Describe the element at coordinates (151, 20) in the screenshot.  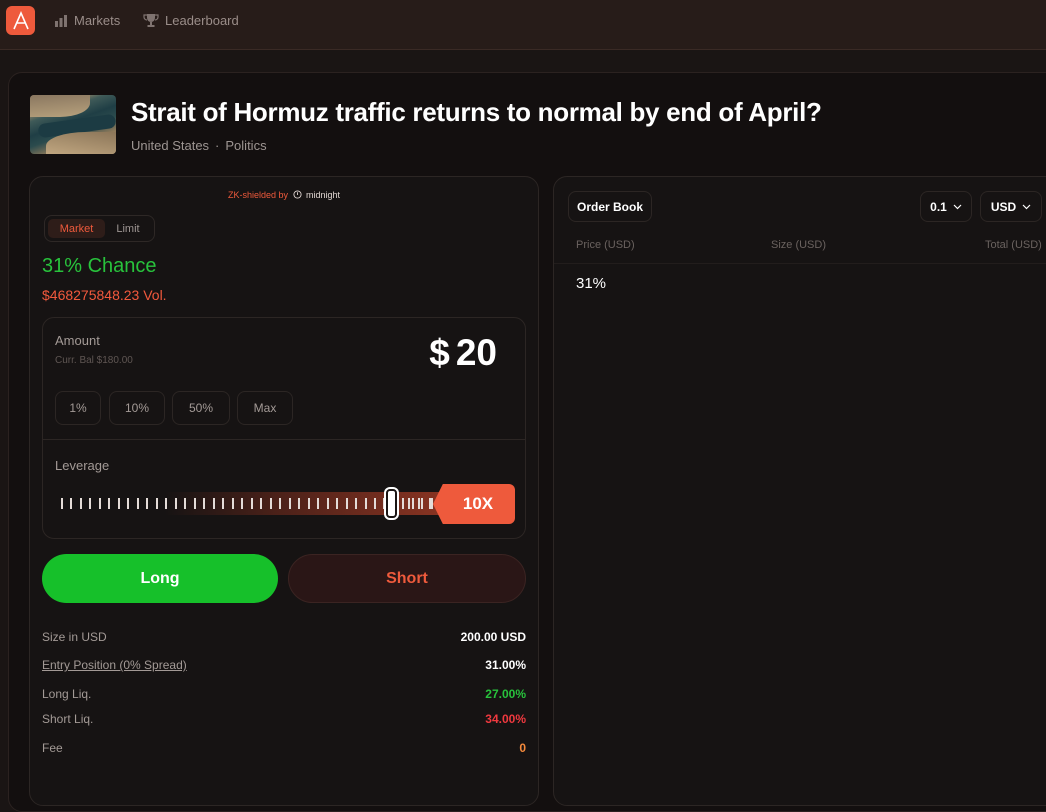
I see `trophy-icon` at that location.